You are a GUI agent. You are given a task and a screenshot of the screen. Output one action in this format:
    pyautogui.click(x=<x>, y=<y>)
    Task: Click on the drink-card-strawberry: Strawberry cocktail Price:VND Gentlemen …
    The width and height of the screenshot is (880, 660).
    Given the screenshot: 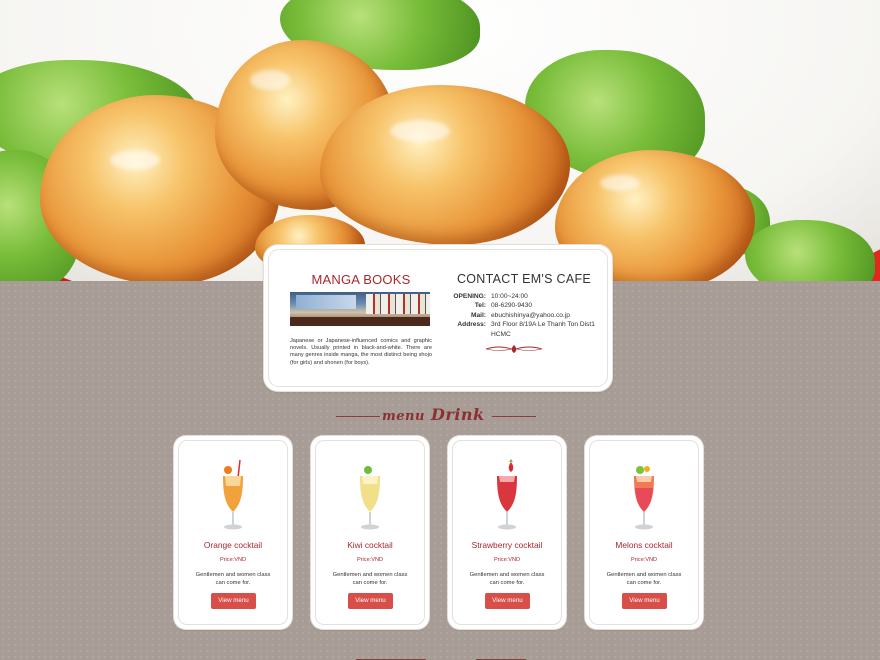 What is the action you would take?
    pyautogui.click(x=507, y=532)
    